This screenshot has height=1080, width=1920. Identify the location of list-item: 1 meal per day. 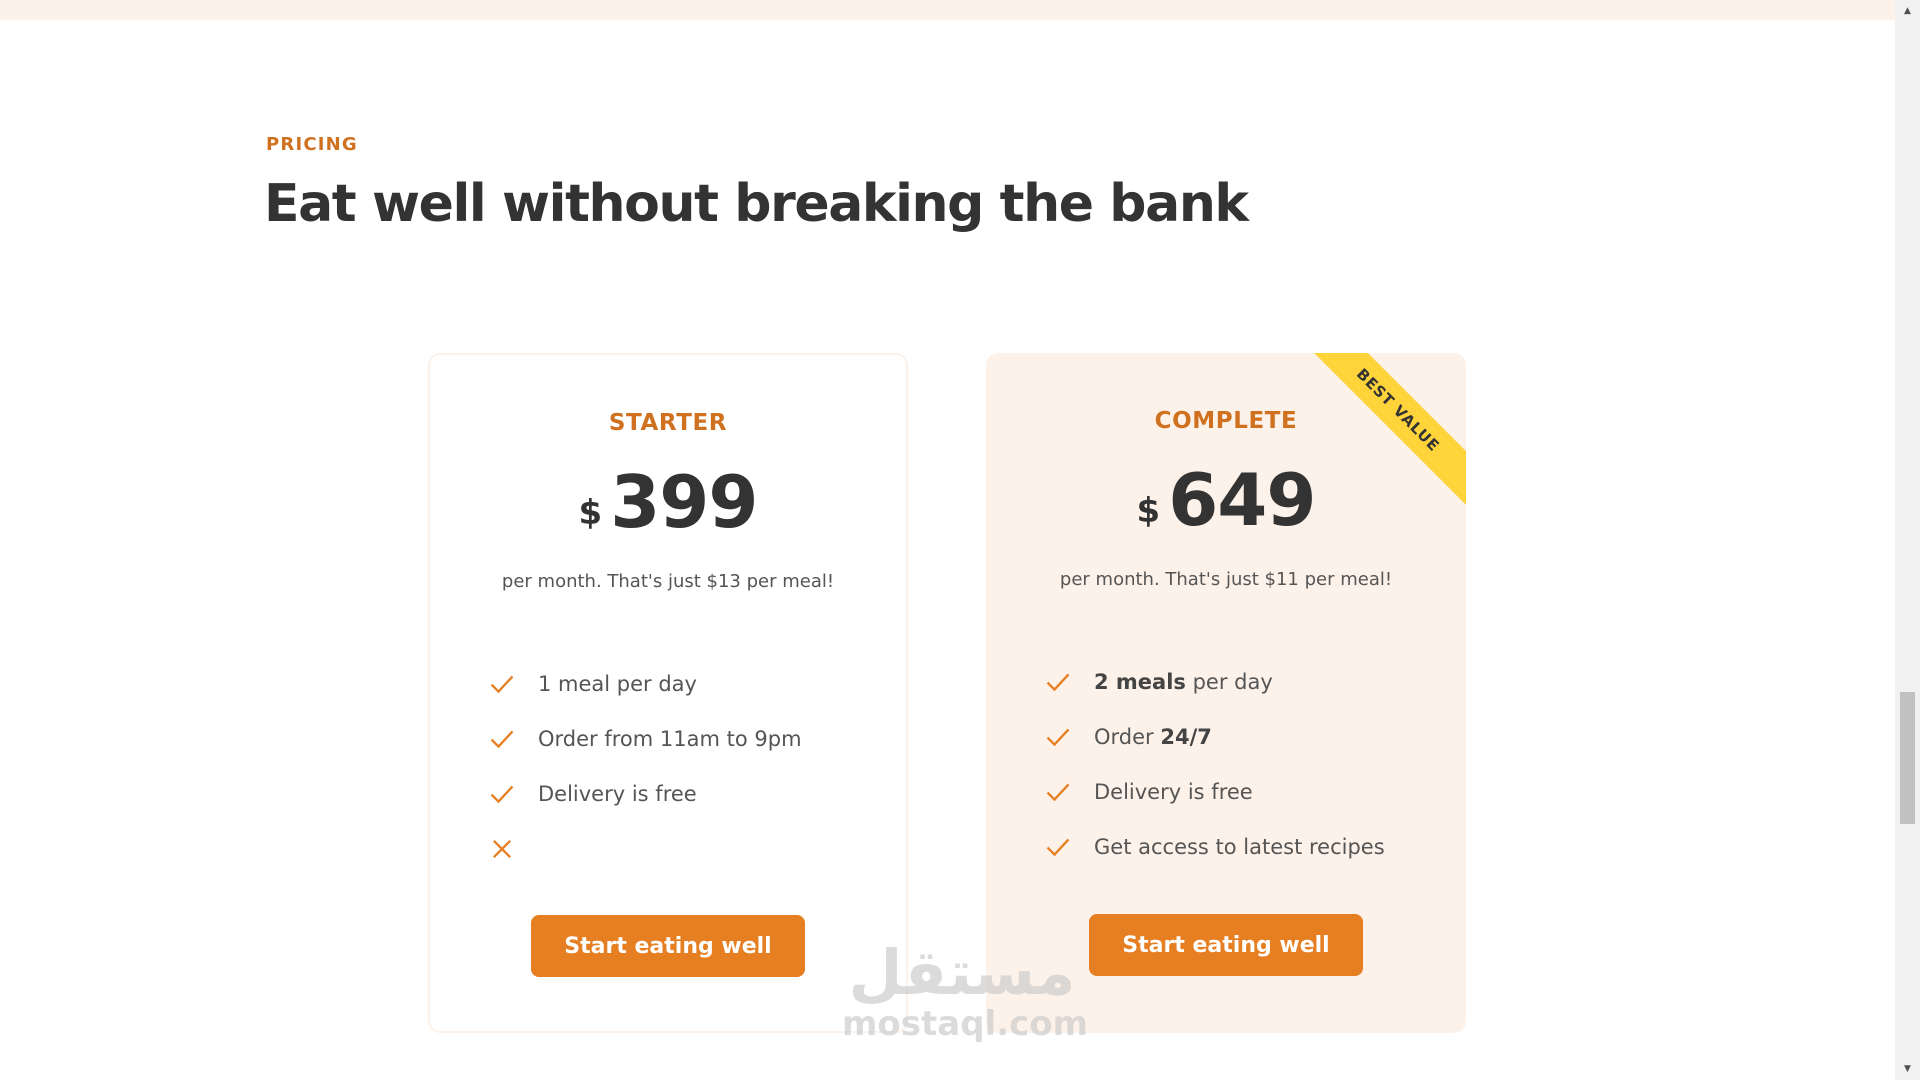
(645, 683).